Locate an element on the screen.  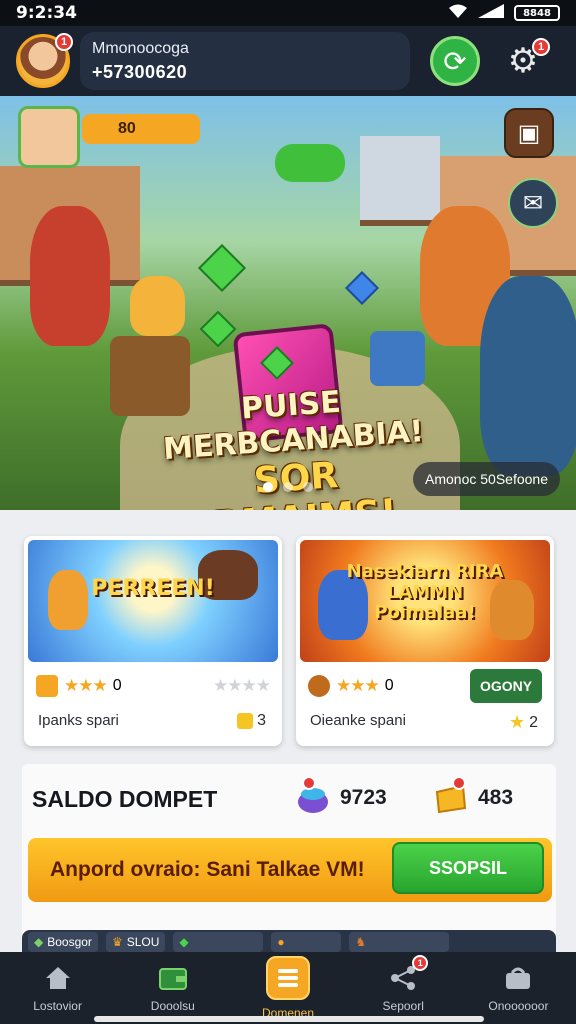
game-card: PERREEN! ★★★ 0 ★★★★ Ipanks spari 3 is located at coordinates (153, 641).